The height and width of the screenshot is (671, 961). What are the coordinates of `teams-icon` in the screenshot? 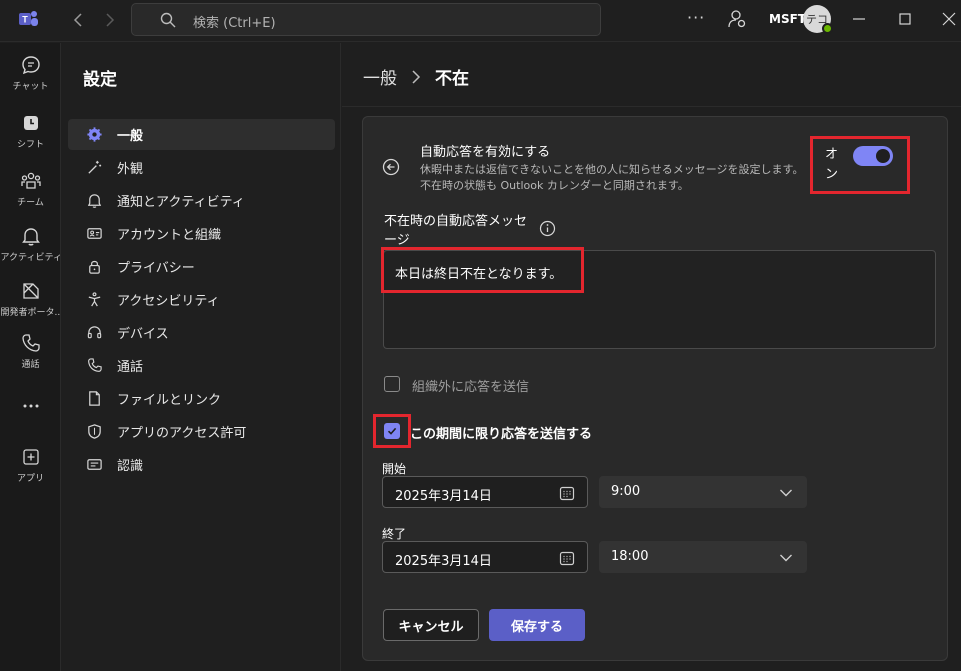 It's located at (30, 180).